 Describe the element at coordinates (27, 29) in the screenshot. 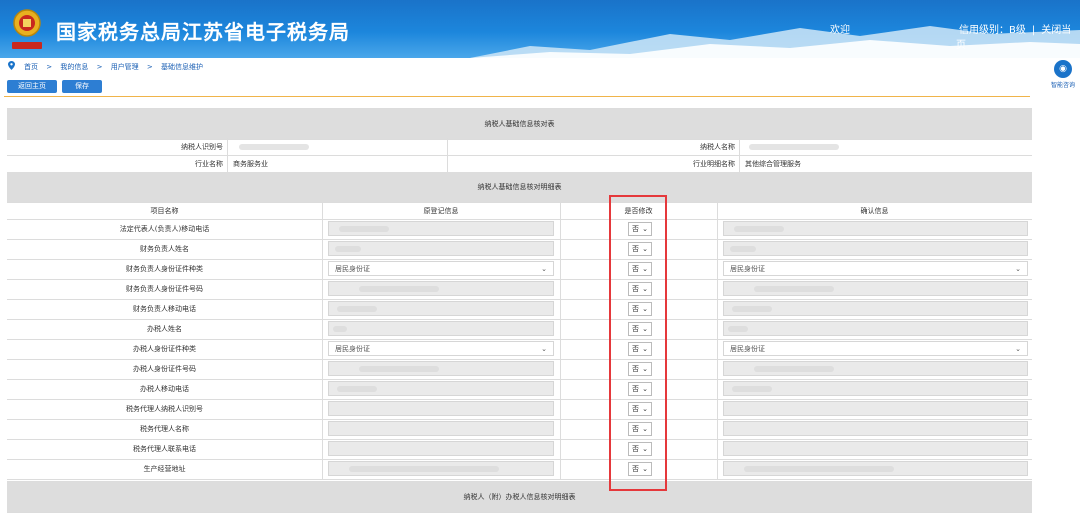

I see `tax-emblem-icon` at that location.